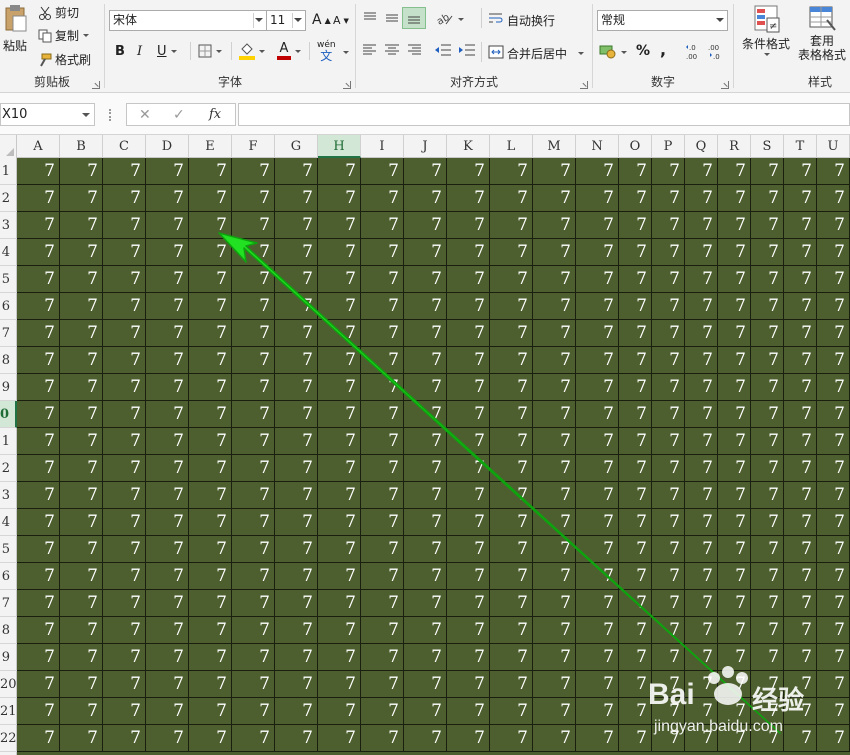  I want to click on fill-color-button, so click(252, 51).